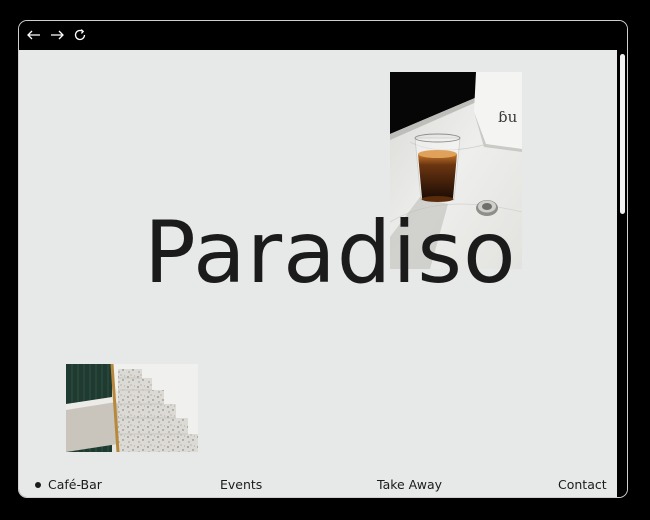 The height and width of the screenshot is (520, 650). I want to click on active-indicator-dot, so click(38, 485).